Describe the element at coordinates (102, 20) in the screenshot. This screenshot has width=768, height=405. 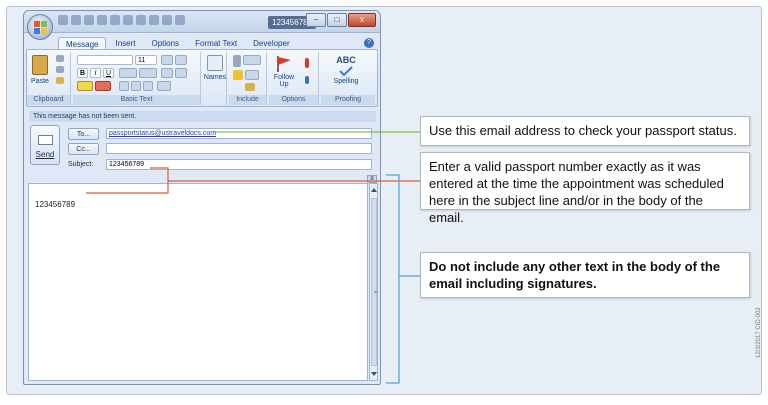
I see `redo-icon` at that location.